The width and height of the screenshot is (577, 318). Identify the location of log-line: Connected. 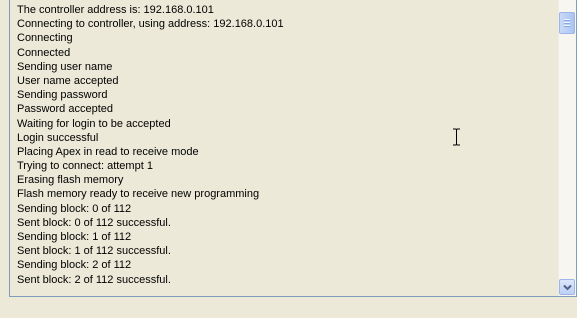
(44, 52).